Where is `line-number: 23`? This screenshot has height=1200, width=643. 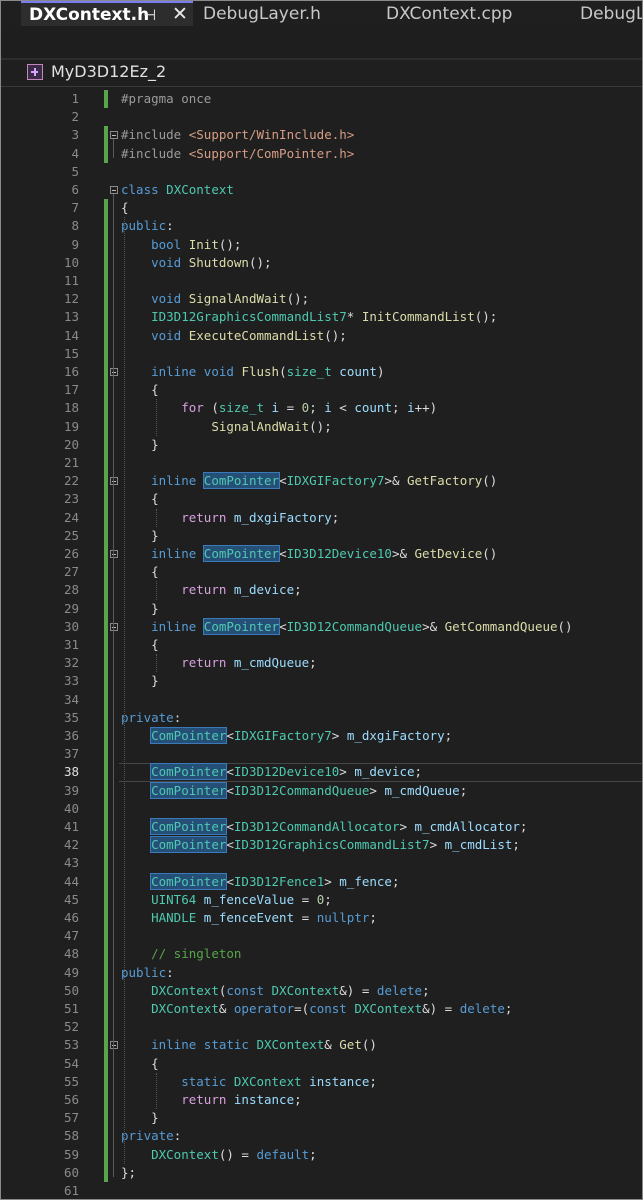
line-number: 23 is located at coordinates (71, 499).